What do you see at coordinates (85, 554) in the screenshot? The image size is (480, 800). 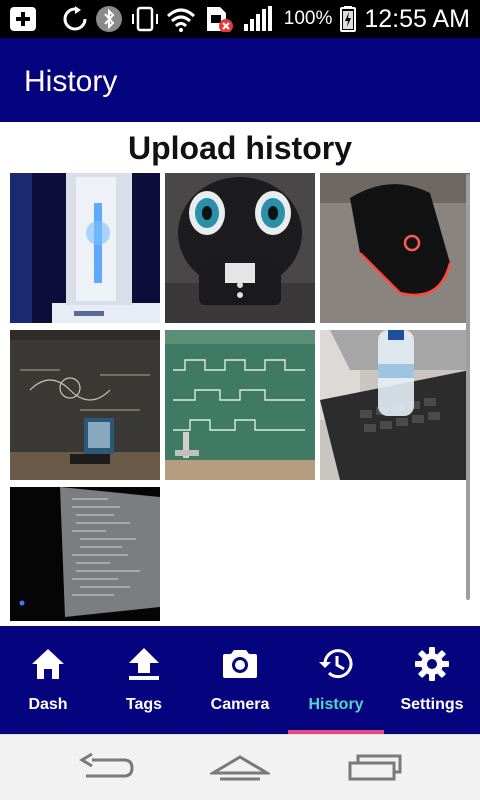 I see `code-screen-photo` at bounding box center [85, 554].